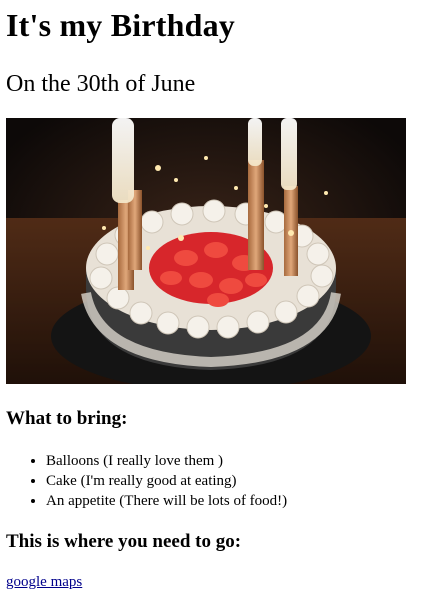 Image resolution: width=441 pixels, height=601 pixels. I want to click on list-item: Balloons (I really love them ), so click(240, 461).